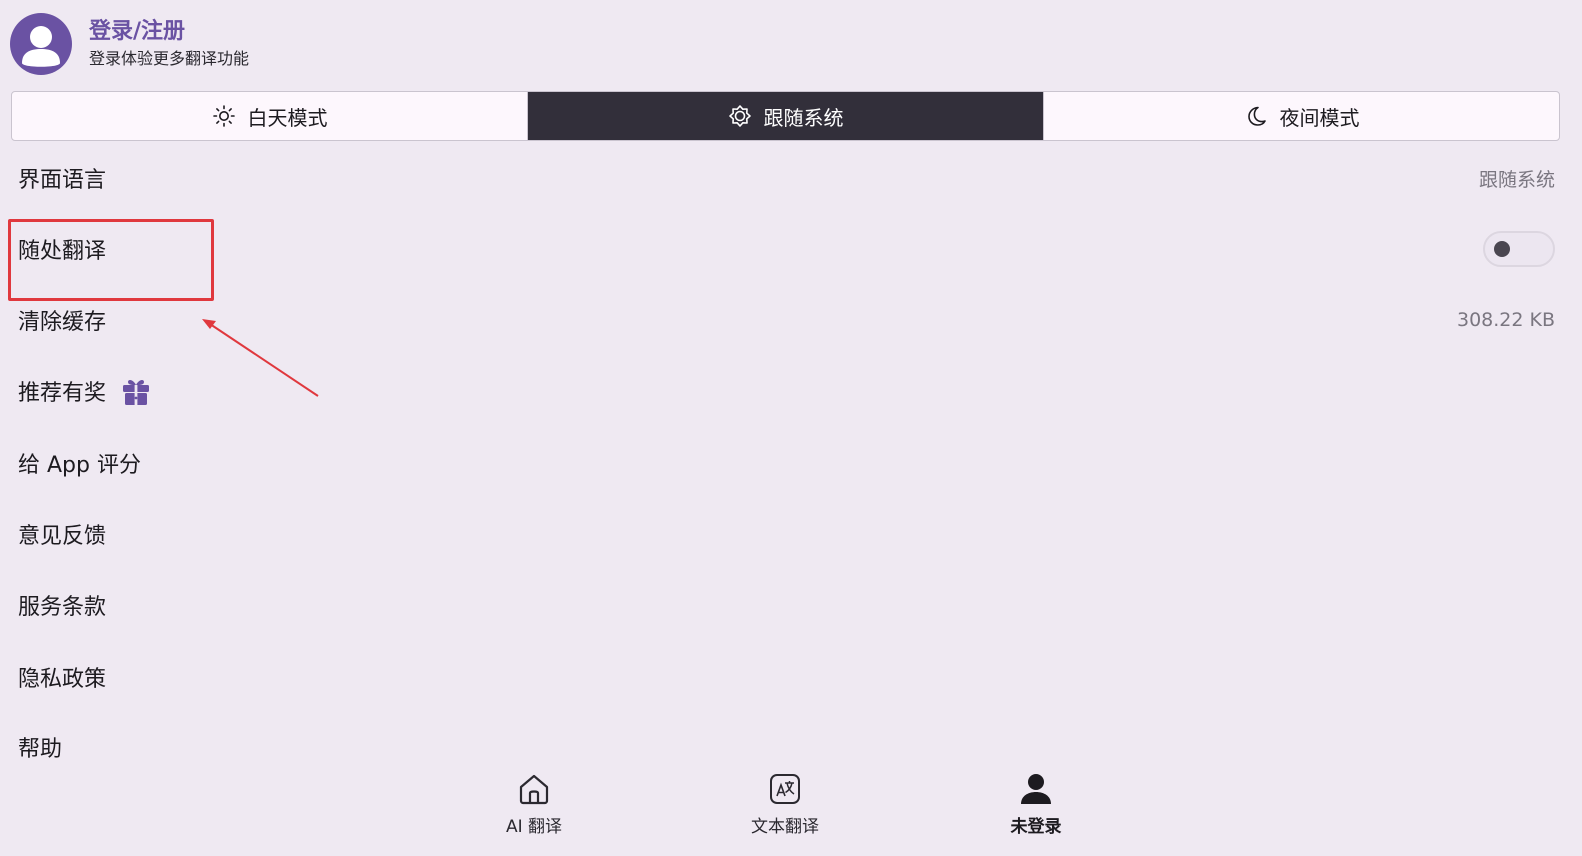 The image size is (1582, 856). What do you see at coordinates (791, 463) in the screenshot?
I see `rate-app-row: 给 App 评分` at bounding box center [791, 463].